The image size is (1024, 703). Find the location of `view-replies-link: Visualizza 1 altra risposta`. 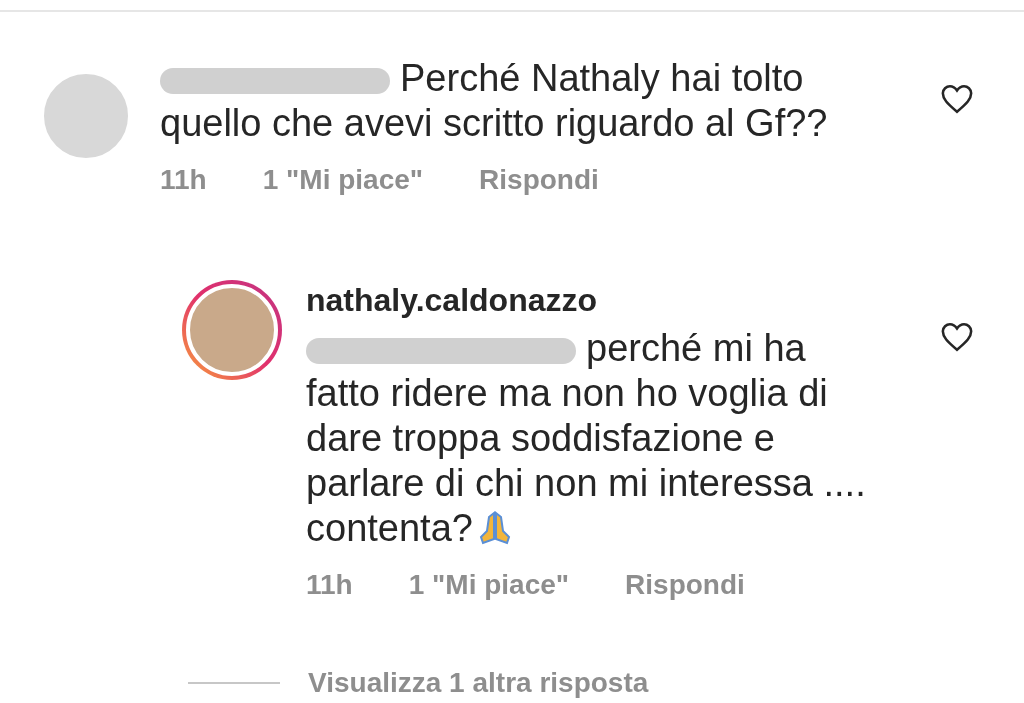

view-replies-link: Visualizza 1 altra risposta is located at coordinates (478, 683).